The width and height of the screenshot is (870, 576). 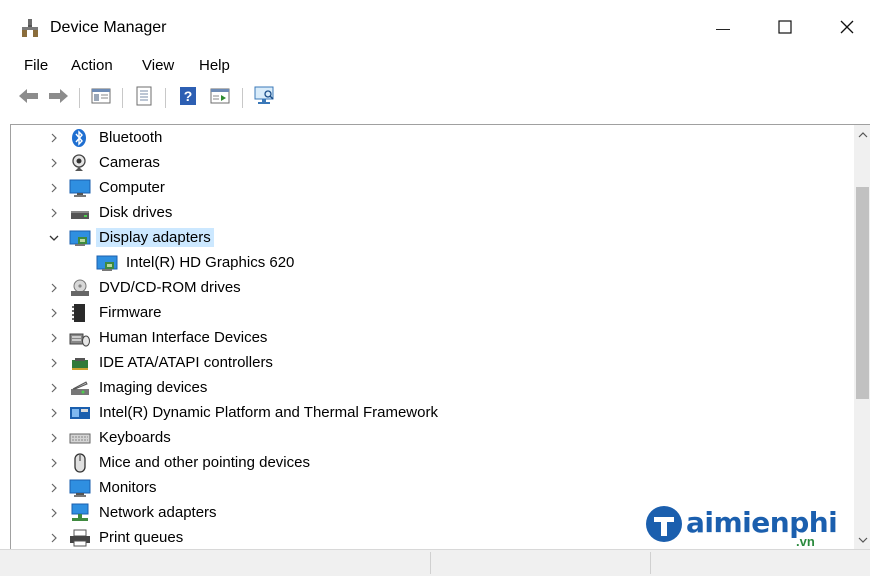 I want to click on thermal-framework-icon, so click(x=80, y=413).